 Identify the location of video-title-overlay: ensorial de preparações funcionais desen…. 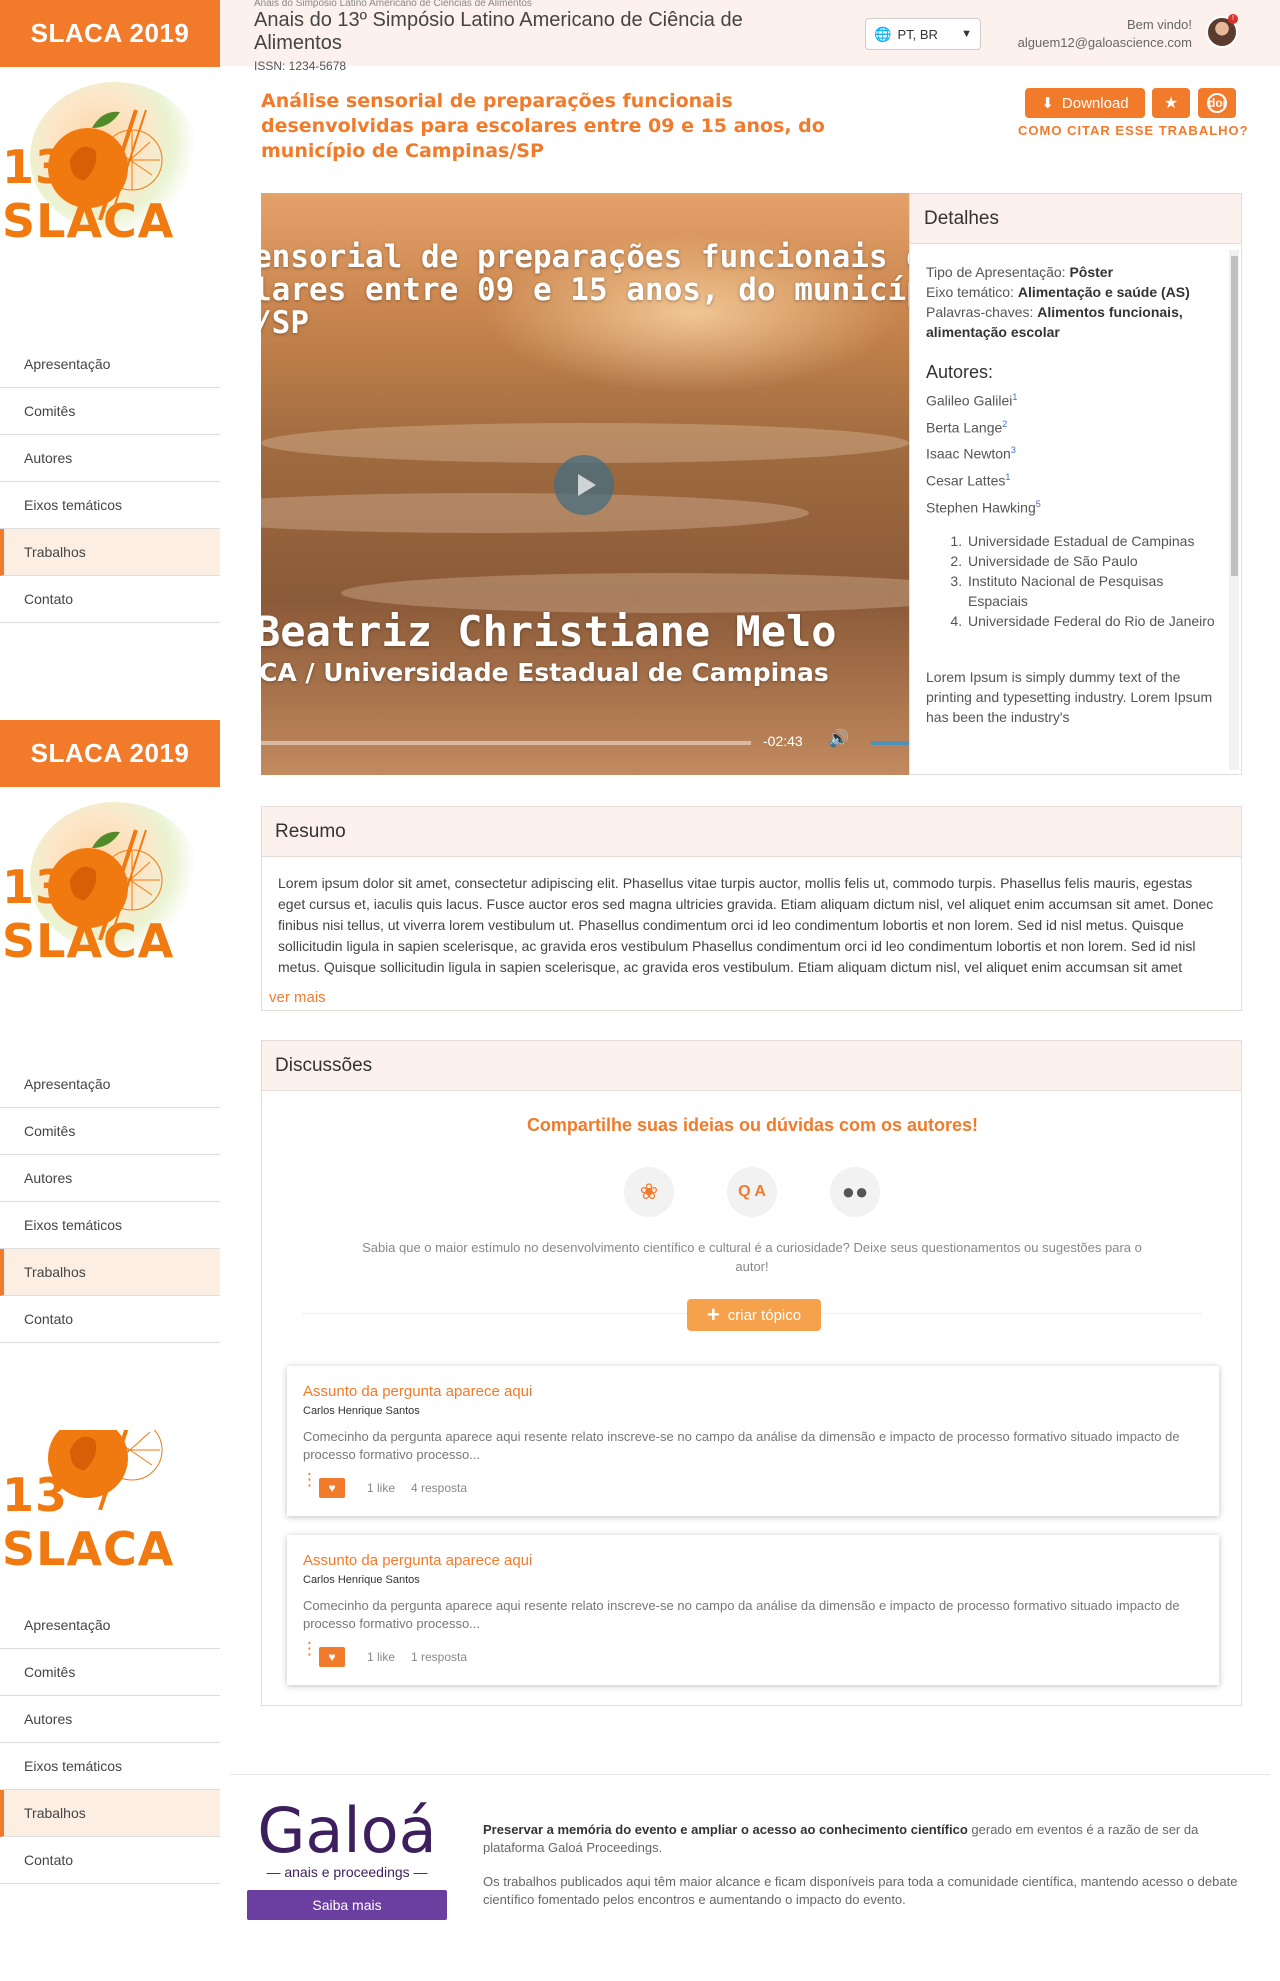
(585, 290).